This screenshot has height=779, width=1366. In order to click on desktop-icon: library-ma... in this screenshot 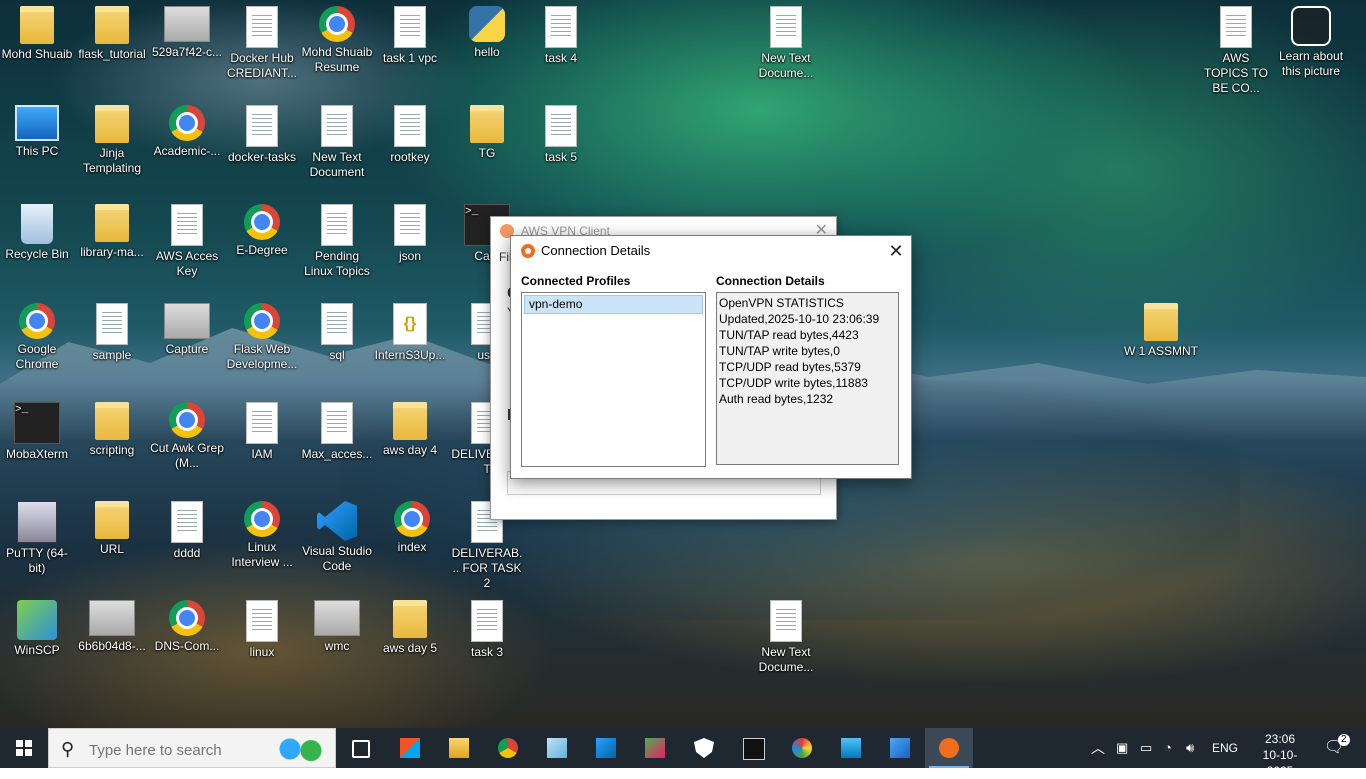, I will do `click(112, 229)`.